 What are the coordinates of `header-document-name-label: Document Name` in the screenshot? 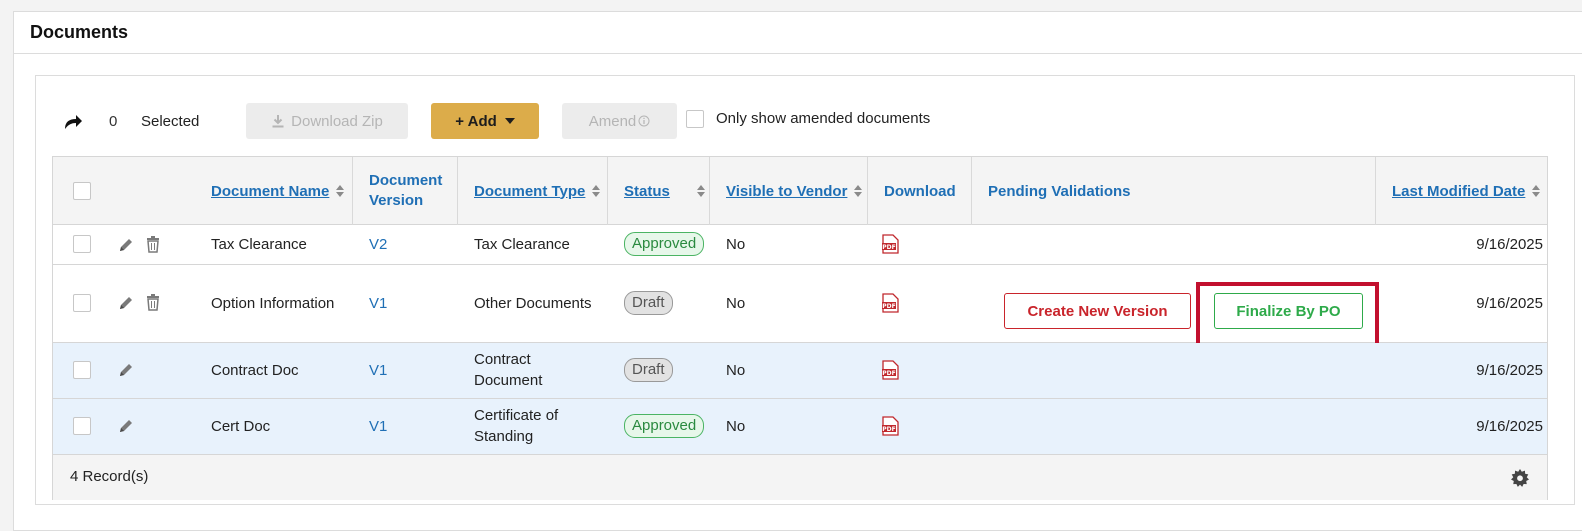 It's located at (270, 191).